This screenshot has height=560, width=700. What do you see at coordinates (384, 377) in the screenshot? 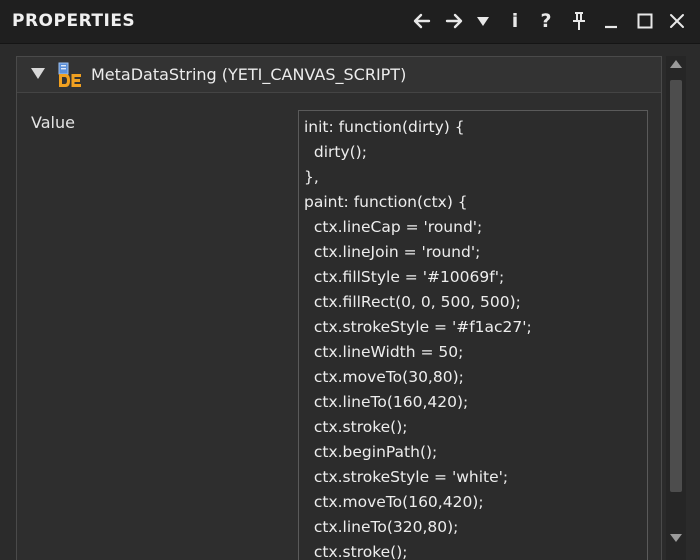
I see `code-line: ctx.moveTo(30,80);` at bounding box center [384, 377].